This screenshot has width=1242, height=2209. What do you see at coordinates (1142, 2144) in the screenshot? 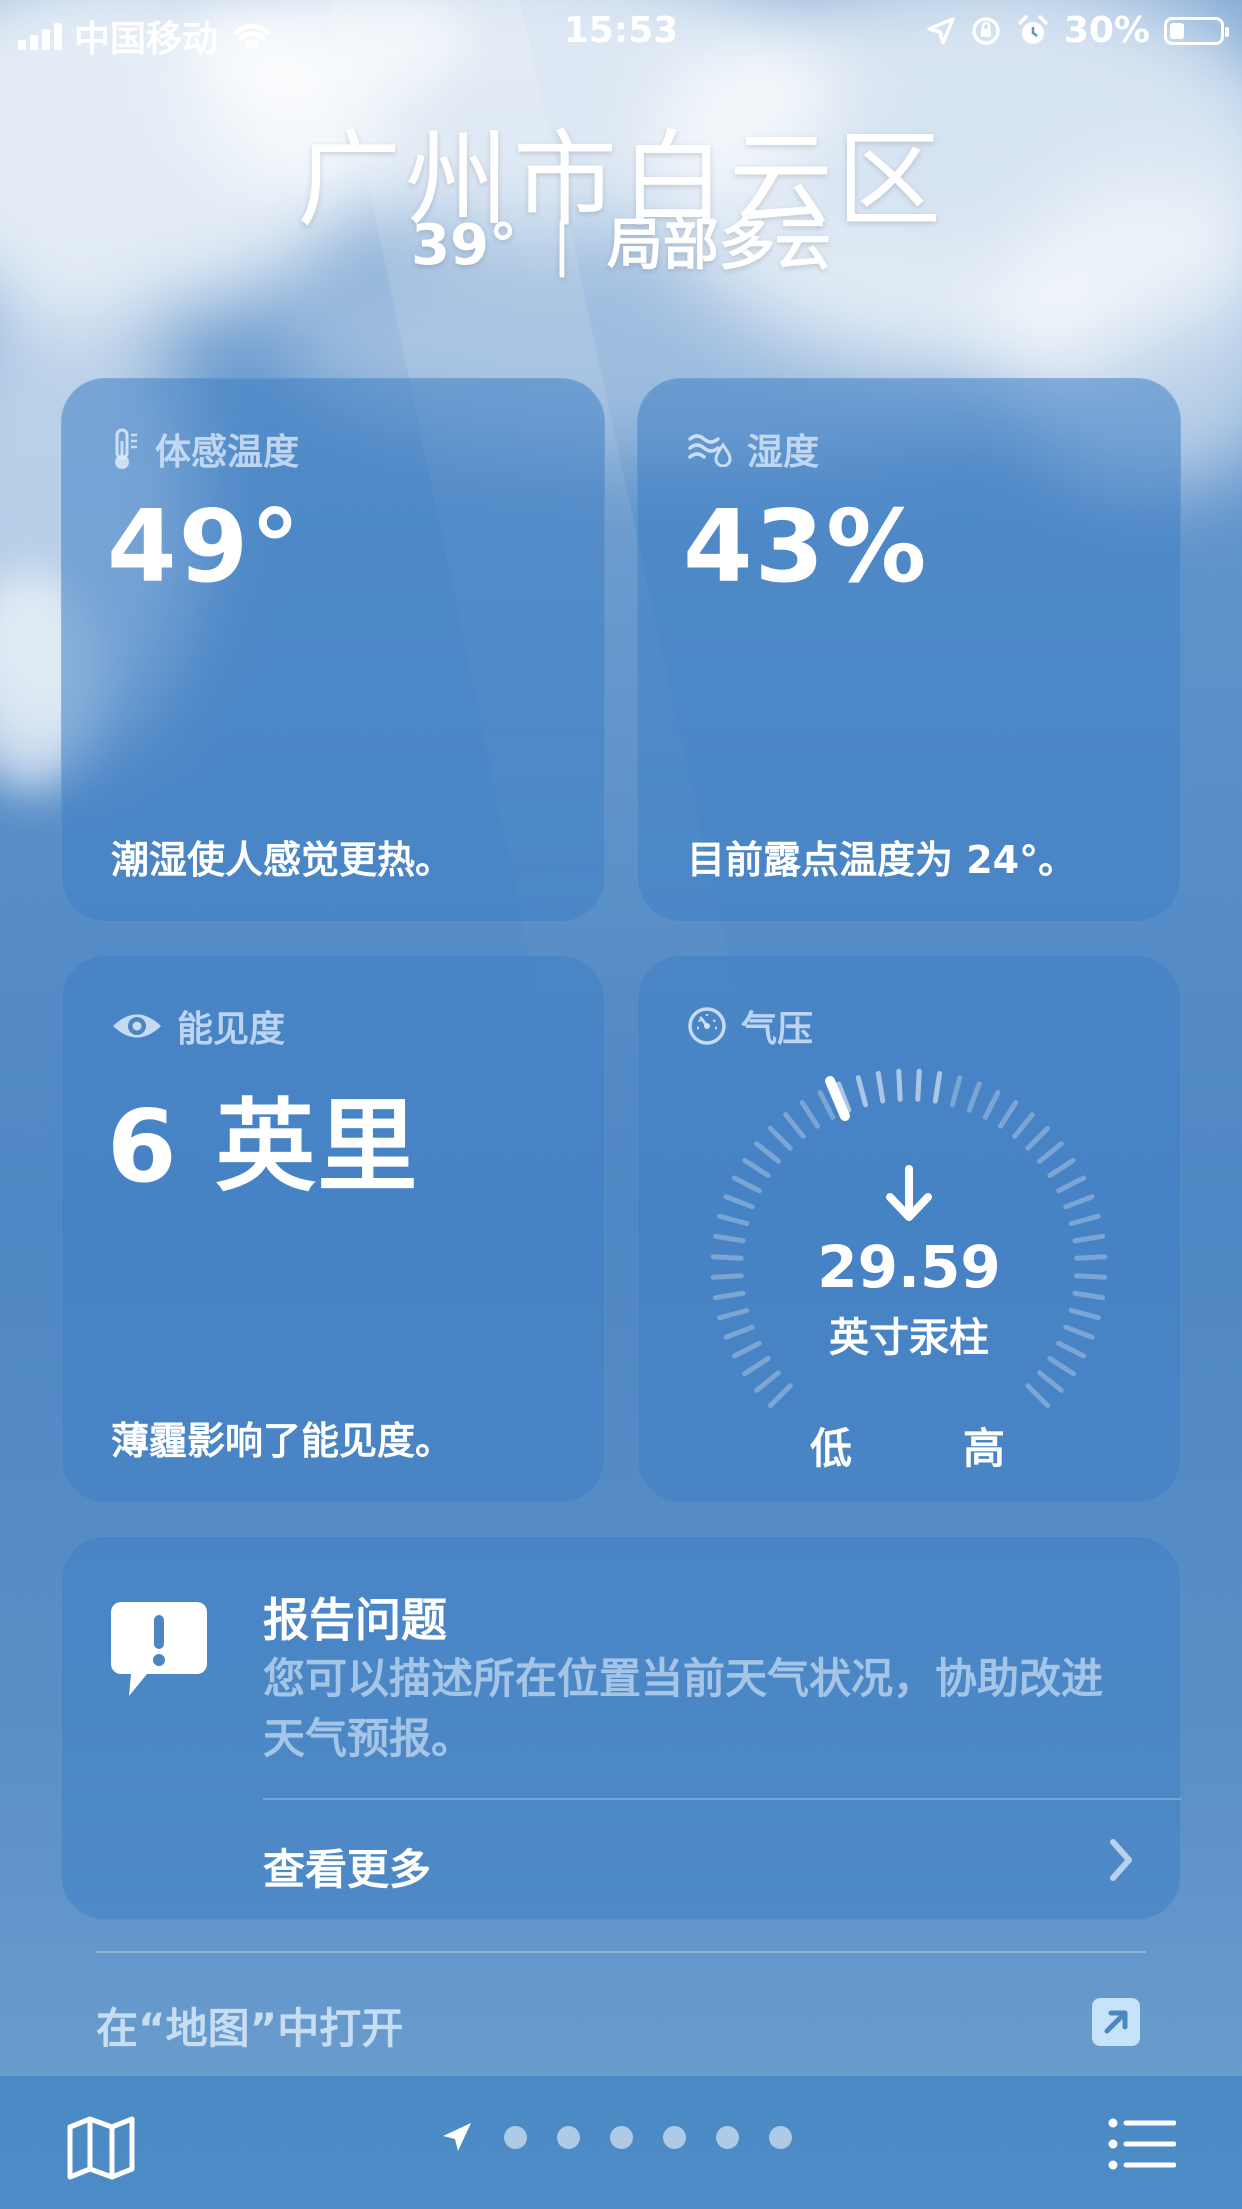
I see `list-icon` at bounding box center [1142, 2144].